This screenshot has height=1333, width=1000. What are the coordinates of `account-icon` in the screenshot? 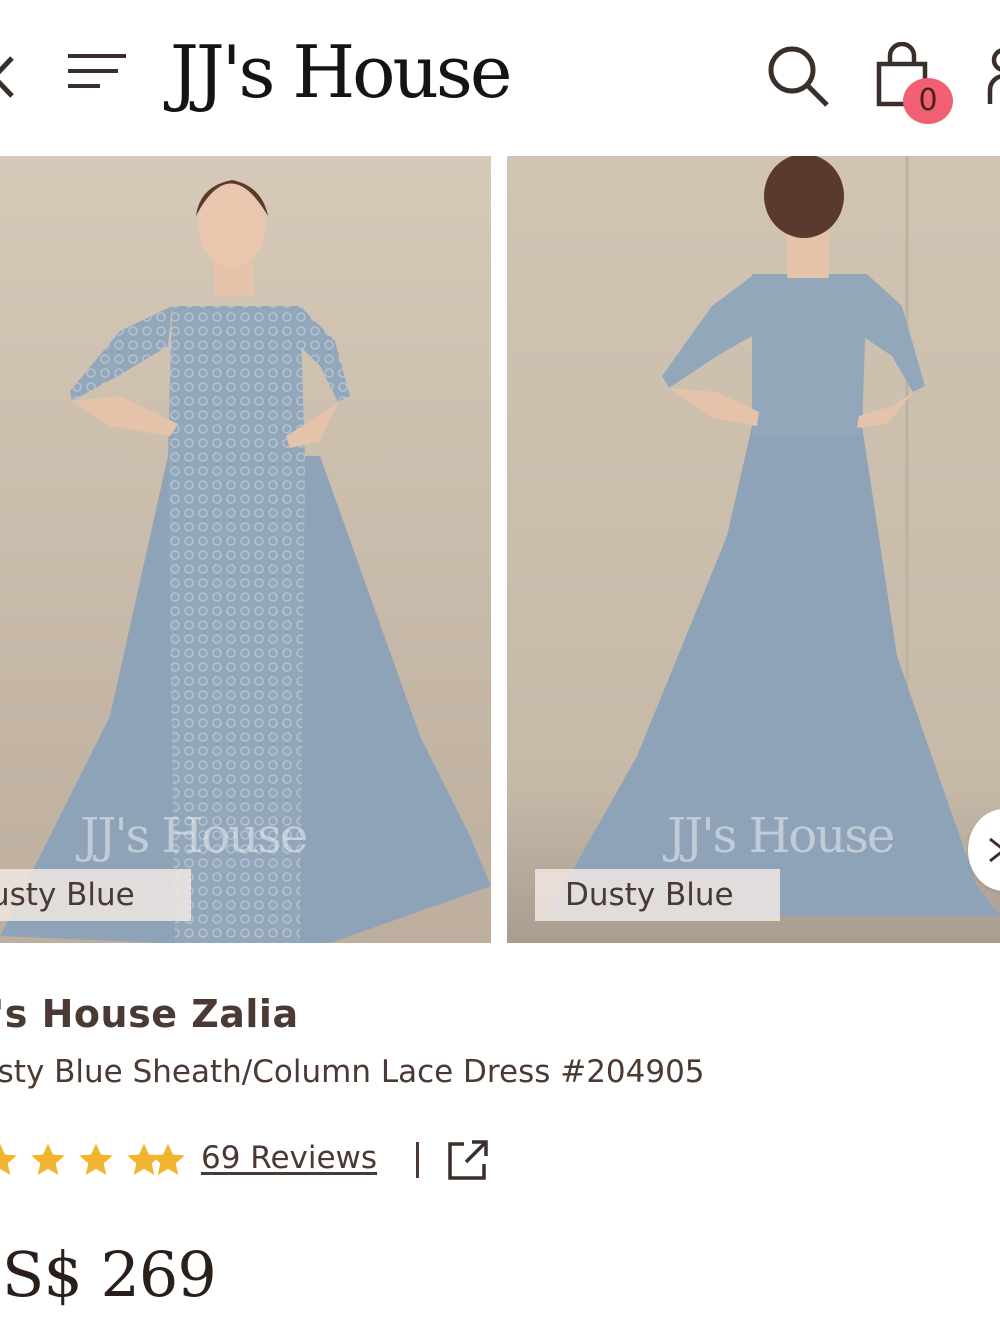 It's located at (992, 77).